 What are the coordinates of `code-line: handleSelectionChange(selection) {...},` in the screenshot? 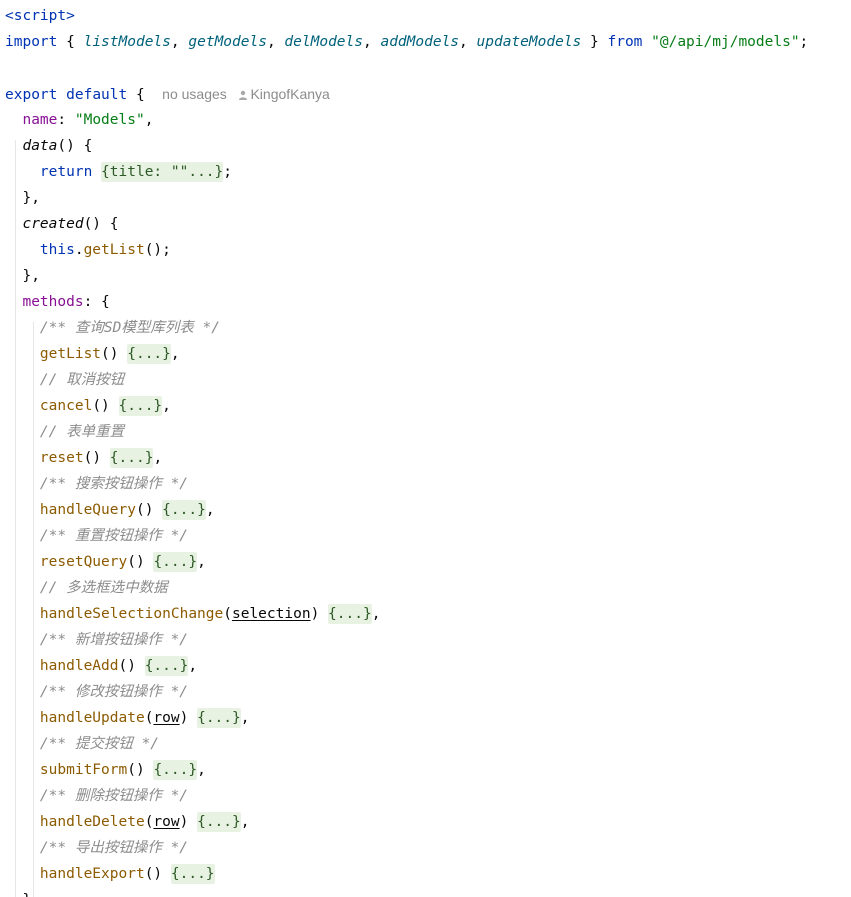 It's located at (192, 614).